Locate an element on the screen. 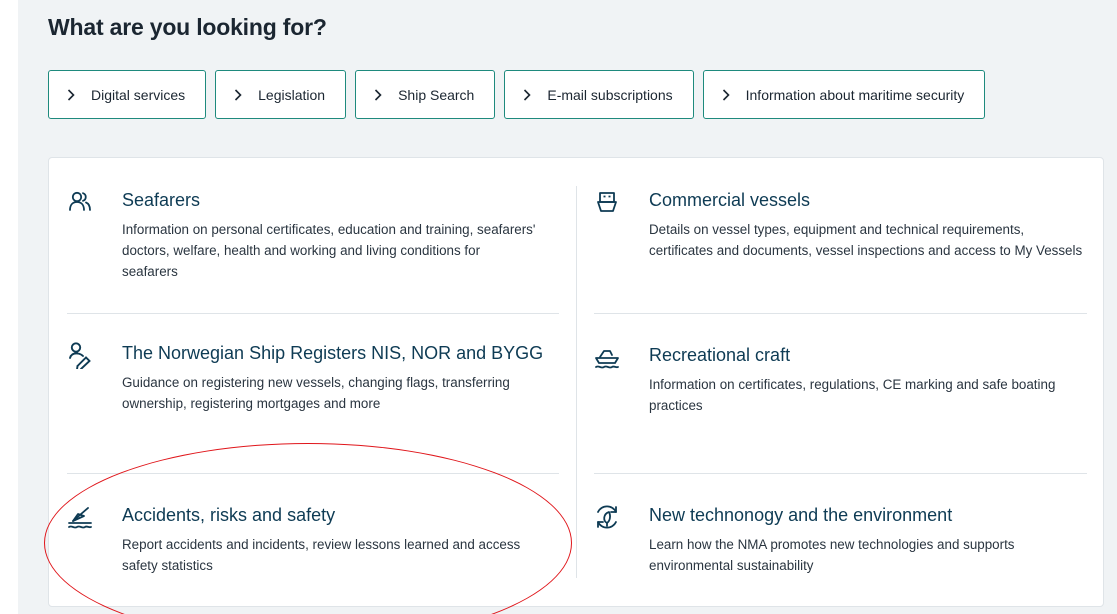  quick-link-legislation: Legislation is located at coordinates (281, 94).